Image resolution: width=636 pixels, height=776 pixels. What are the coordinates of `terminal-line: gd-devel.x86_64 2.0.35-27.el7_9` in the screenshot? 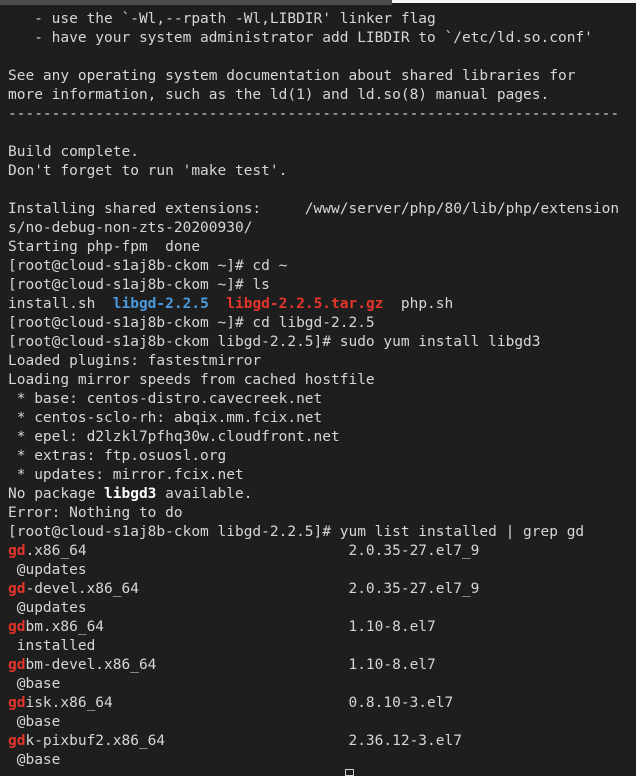 It's located at (318, 589).